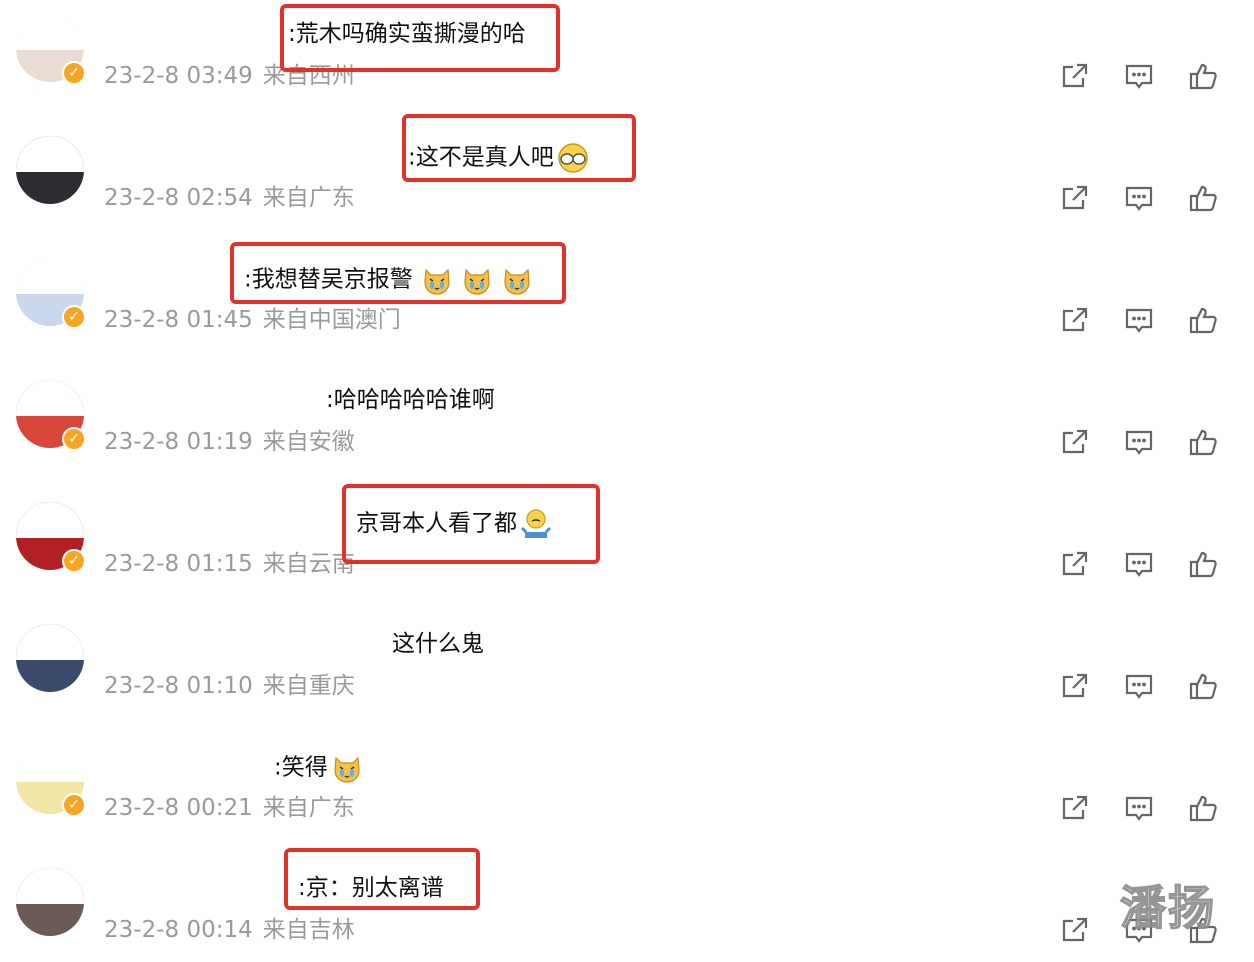 The height and width of the screenshot is (962, 1254). What do you see at coordinates (308, 564) in the screenshot?
I see `comment-location: 来自云南` at bounding box center [308, 564].